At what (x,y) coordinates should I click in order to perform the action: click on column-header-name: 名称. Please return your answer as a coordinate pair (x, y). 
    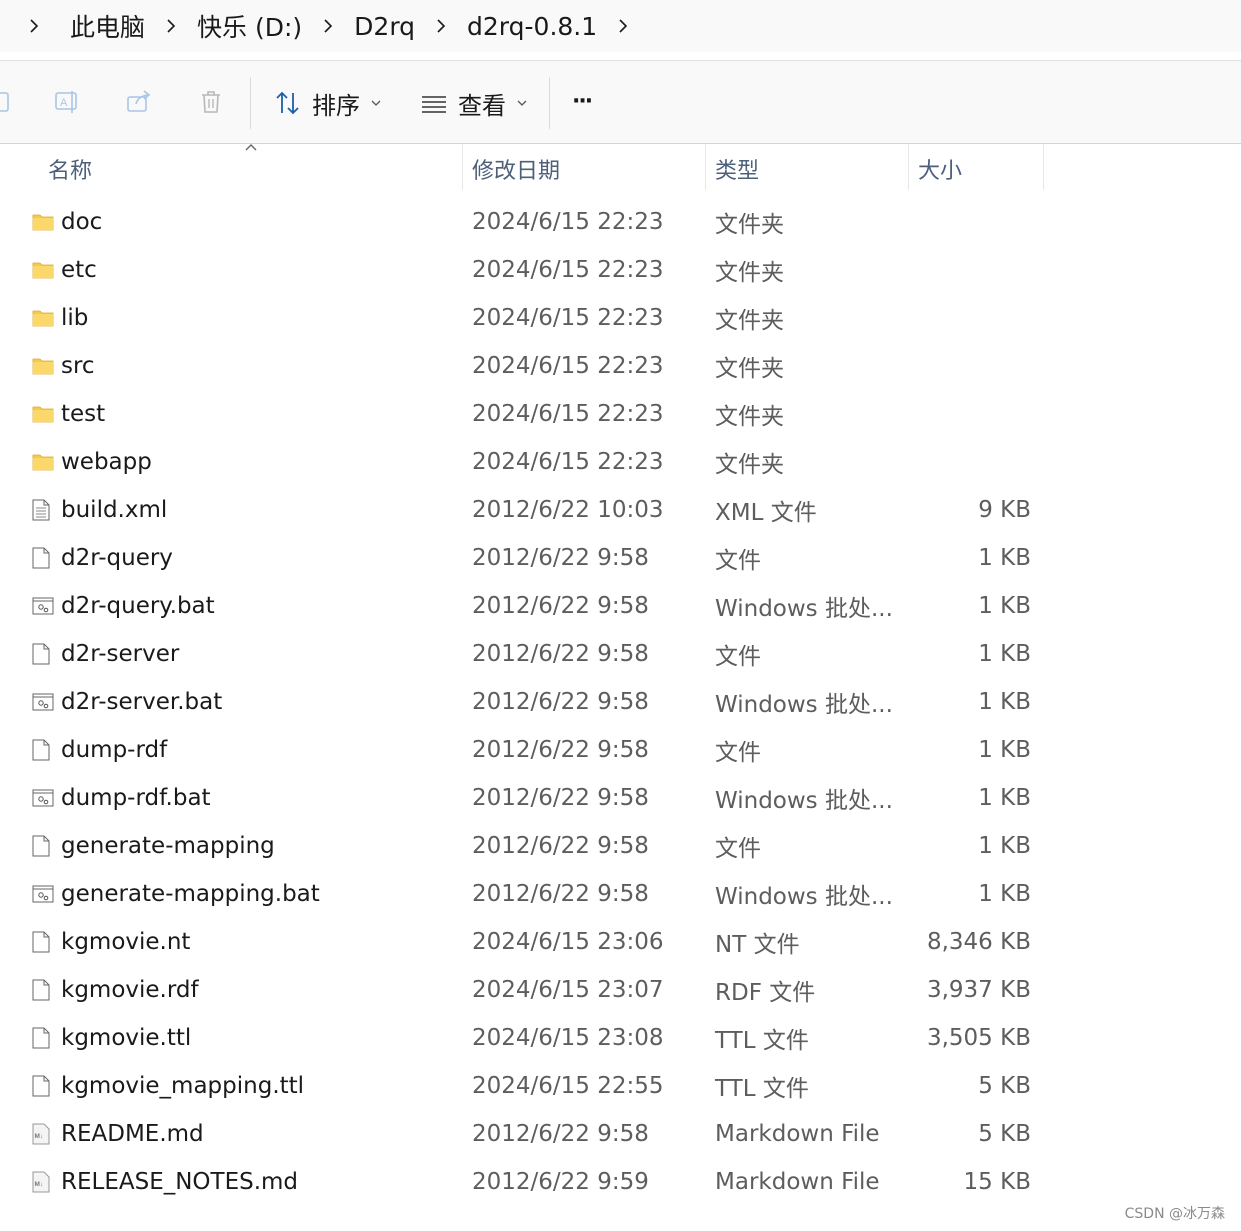
    Looking at the image, I should click on (70, 169).